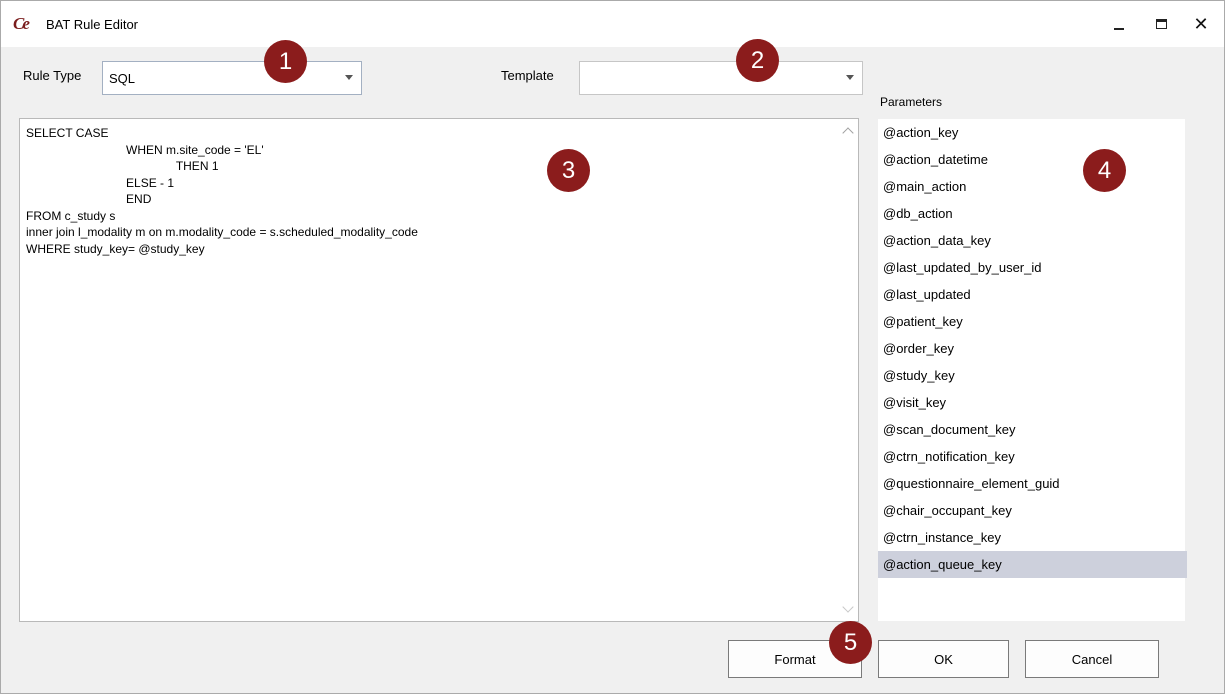 This screenshot has width=1225, height=694. I want to click on maximize-button, so click(1161, 24).